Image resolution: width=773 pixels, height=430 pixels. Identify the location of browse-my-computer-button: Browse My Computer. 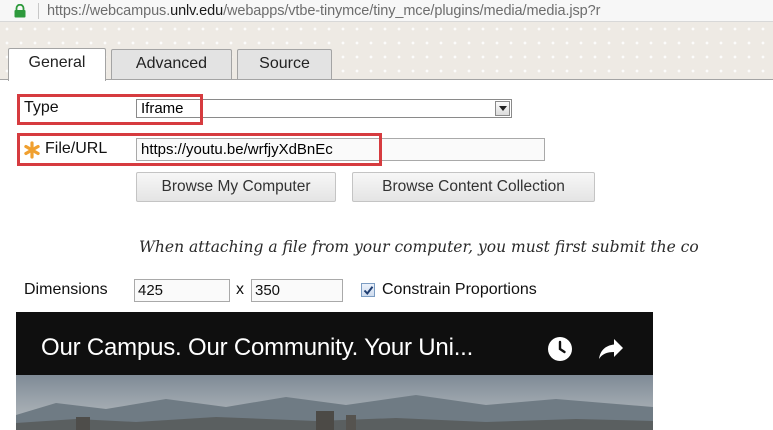
(236, 187).